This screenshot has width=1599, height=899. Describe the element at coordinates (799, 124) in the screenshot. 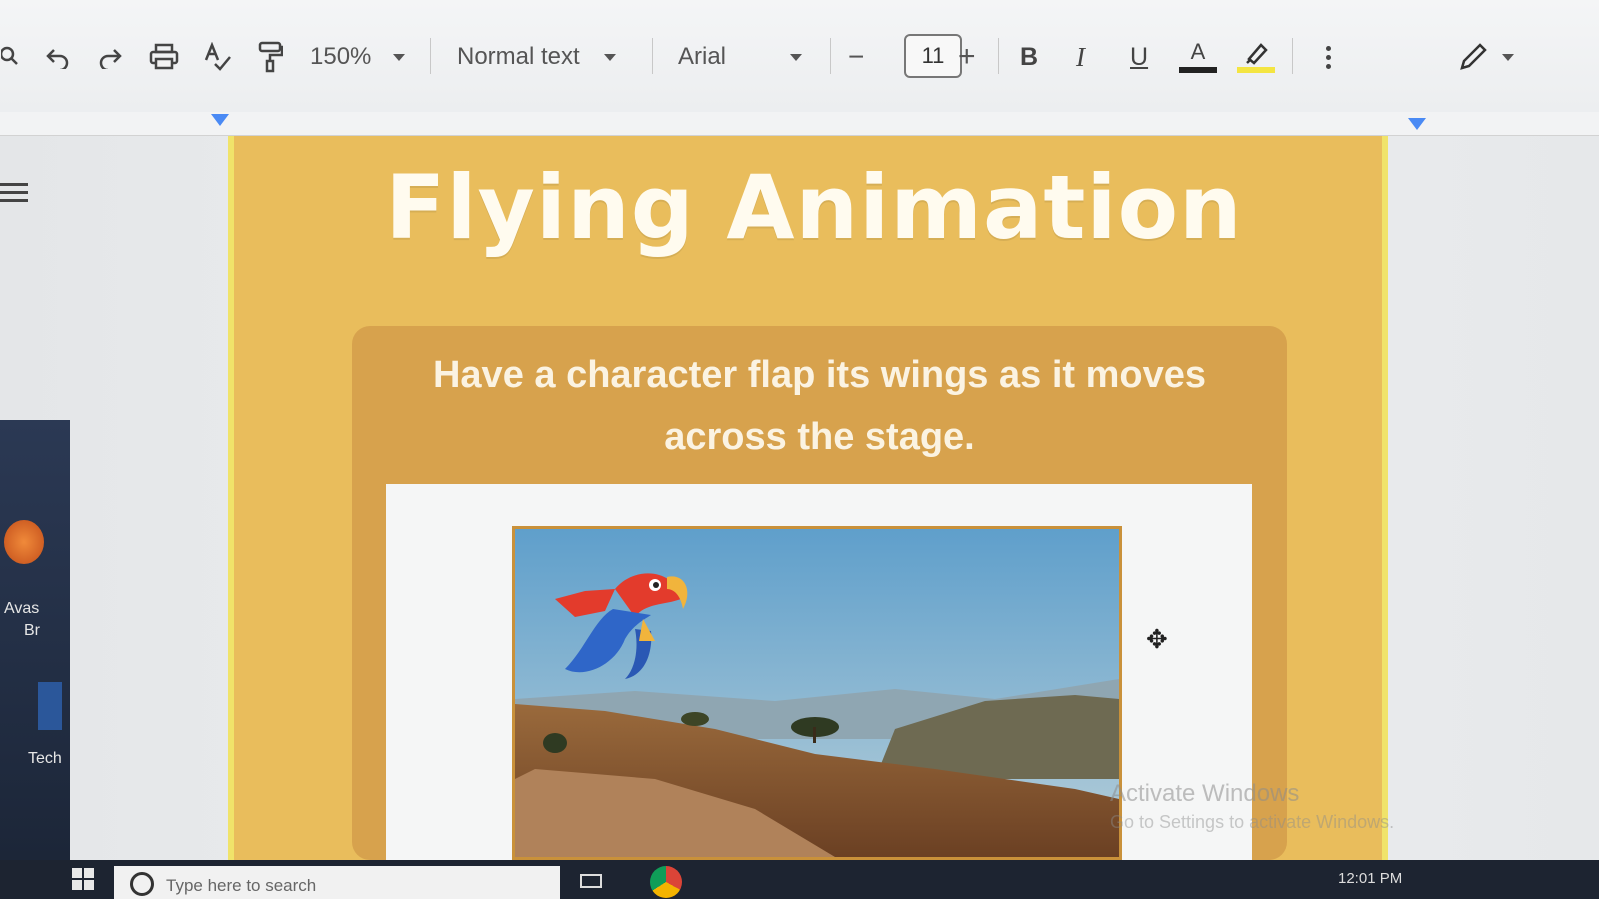

I see `ruler` at that location.